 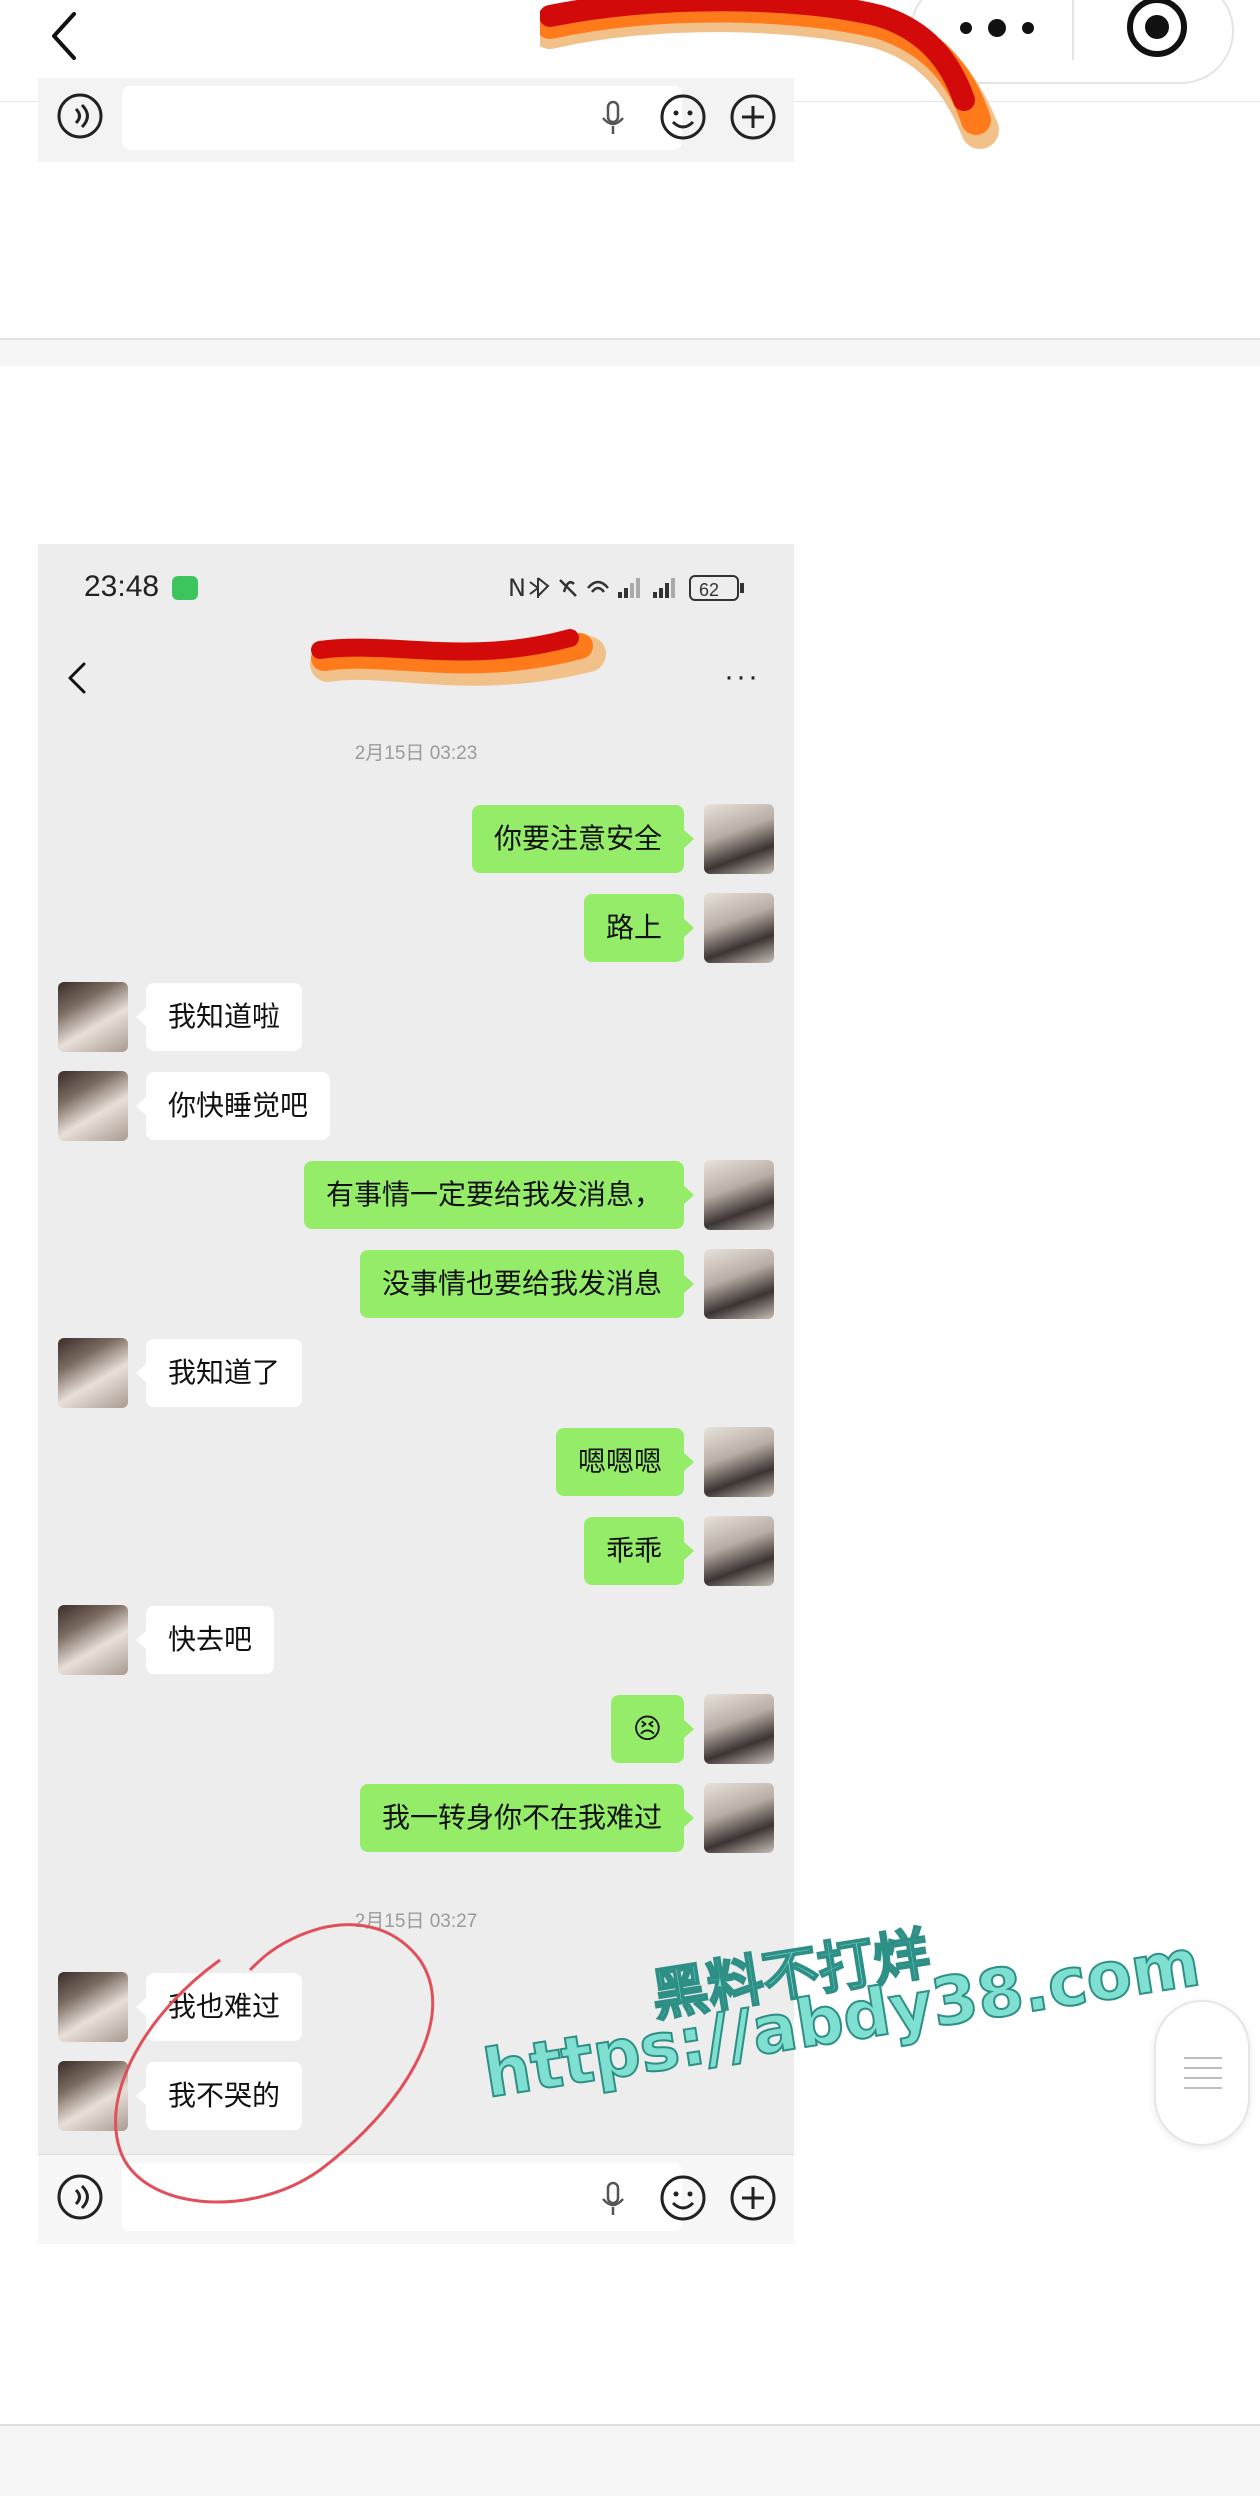 What do you see at coordinates (639, 928) in the screenshot?
I see `message-bubble-me: 路上` at bounding box center [639, 928].